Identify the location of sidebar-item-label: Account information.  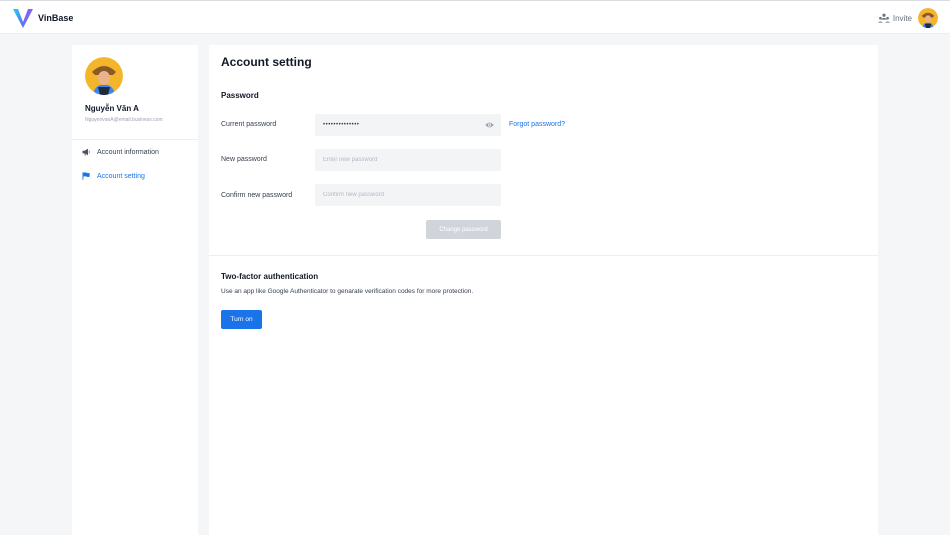
(128, 152).